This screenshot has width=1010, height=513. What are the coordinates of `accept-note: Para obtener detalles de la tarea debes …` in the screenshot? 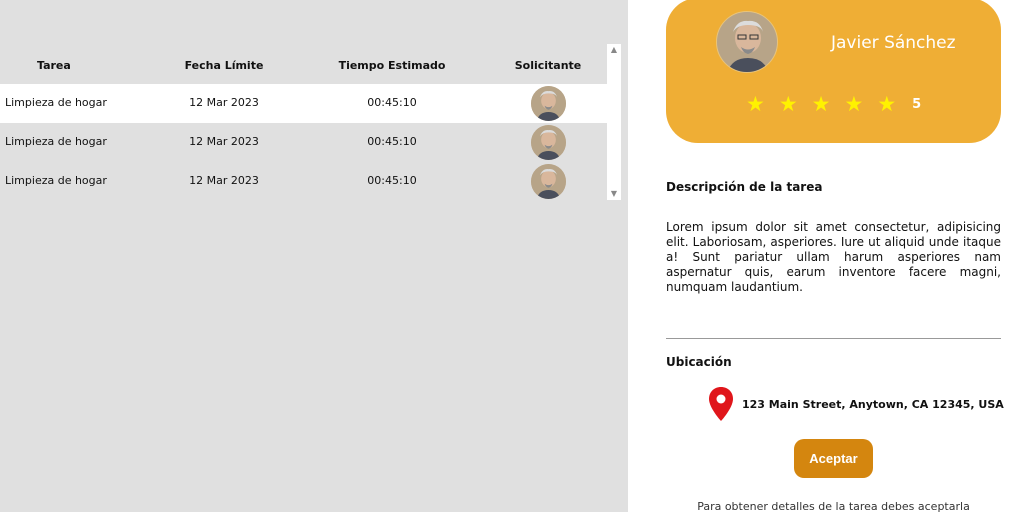 It's located at (833, 506).